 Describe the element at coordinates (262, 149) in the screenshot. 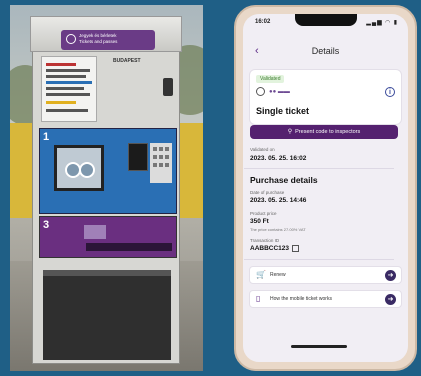

I see `validated-on-label: Validated on` at that location.